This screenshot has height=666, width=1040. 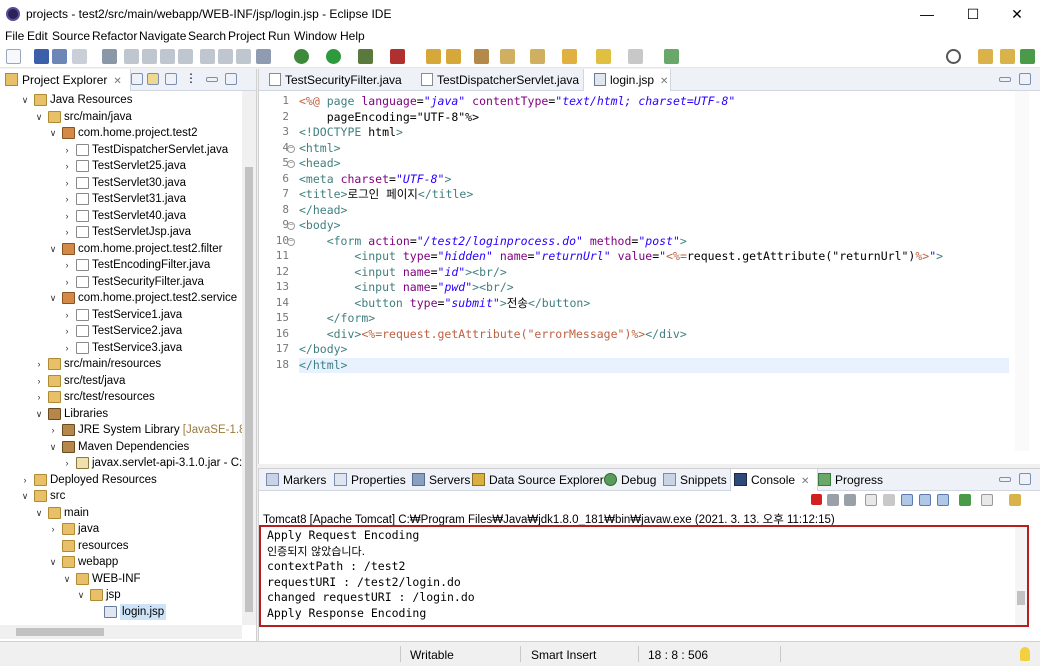 I want to click on maximize-button: ☐, so click(x=973, y=14).